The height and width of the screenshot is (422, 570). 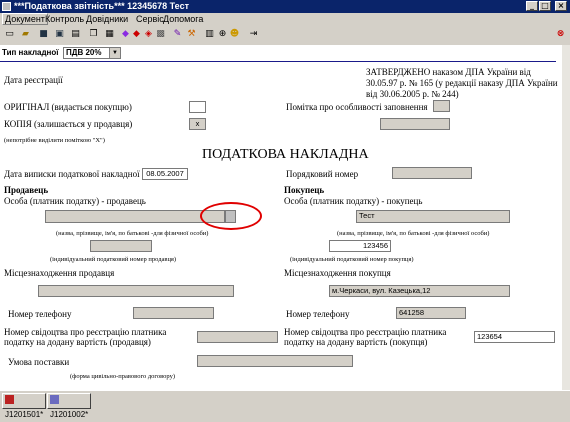 What do you see at coordinates (68, 107) in the screenshot?
I see `original-label: ОРИГІНАЛ (видається покупцю)` at bounding box center [68, 107].